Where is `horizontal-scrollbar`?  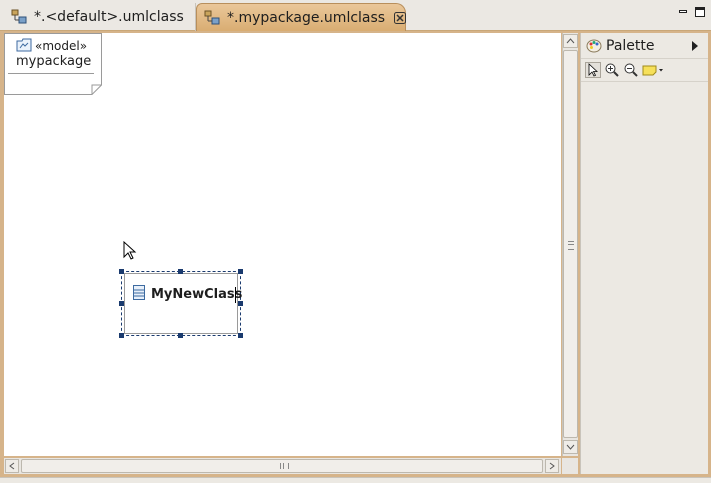
horizontal-scrollbar is located at coordinates (282, 466).